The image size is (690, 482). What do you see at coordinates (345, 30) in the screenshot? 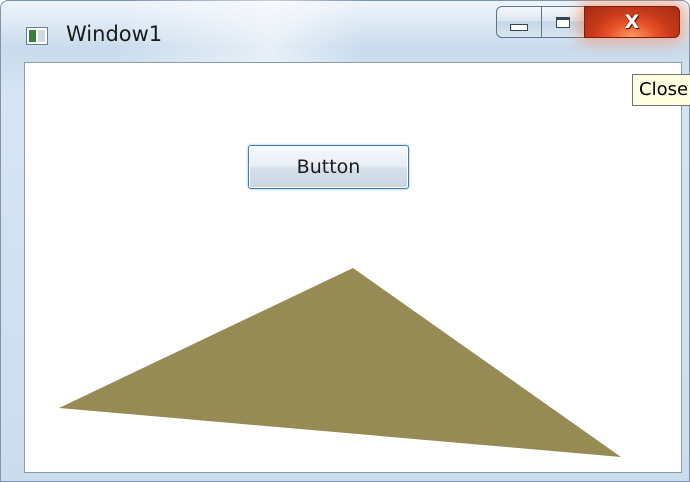
I see `title-bar: Window1 X` at bounding box center [345, 30].